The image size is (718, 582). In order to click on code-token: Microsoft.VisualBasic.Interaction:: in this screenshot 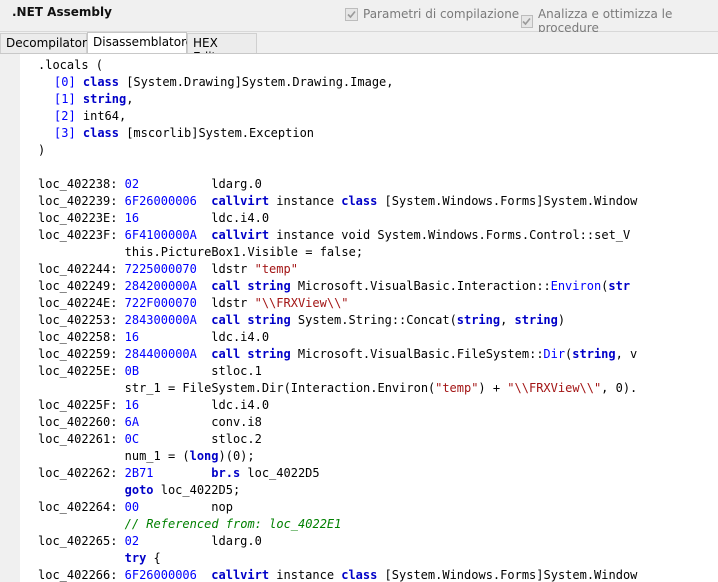, I will do `click(424, 286)`.